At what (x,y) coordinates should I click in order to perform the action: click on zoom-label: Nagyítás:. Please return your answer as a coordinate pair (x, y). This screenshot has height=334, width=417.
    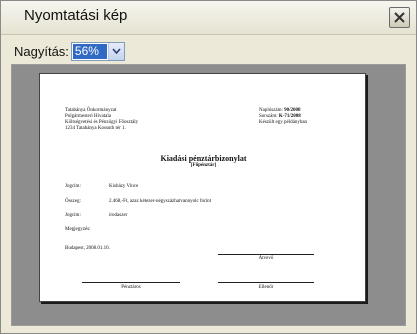
    Looking at the image, I should click on (41, 51).